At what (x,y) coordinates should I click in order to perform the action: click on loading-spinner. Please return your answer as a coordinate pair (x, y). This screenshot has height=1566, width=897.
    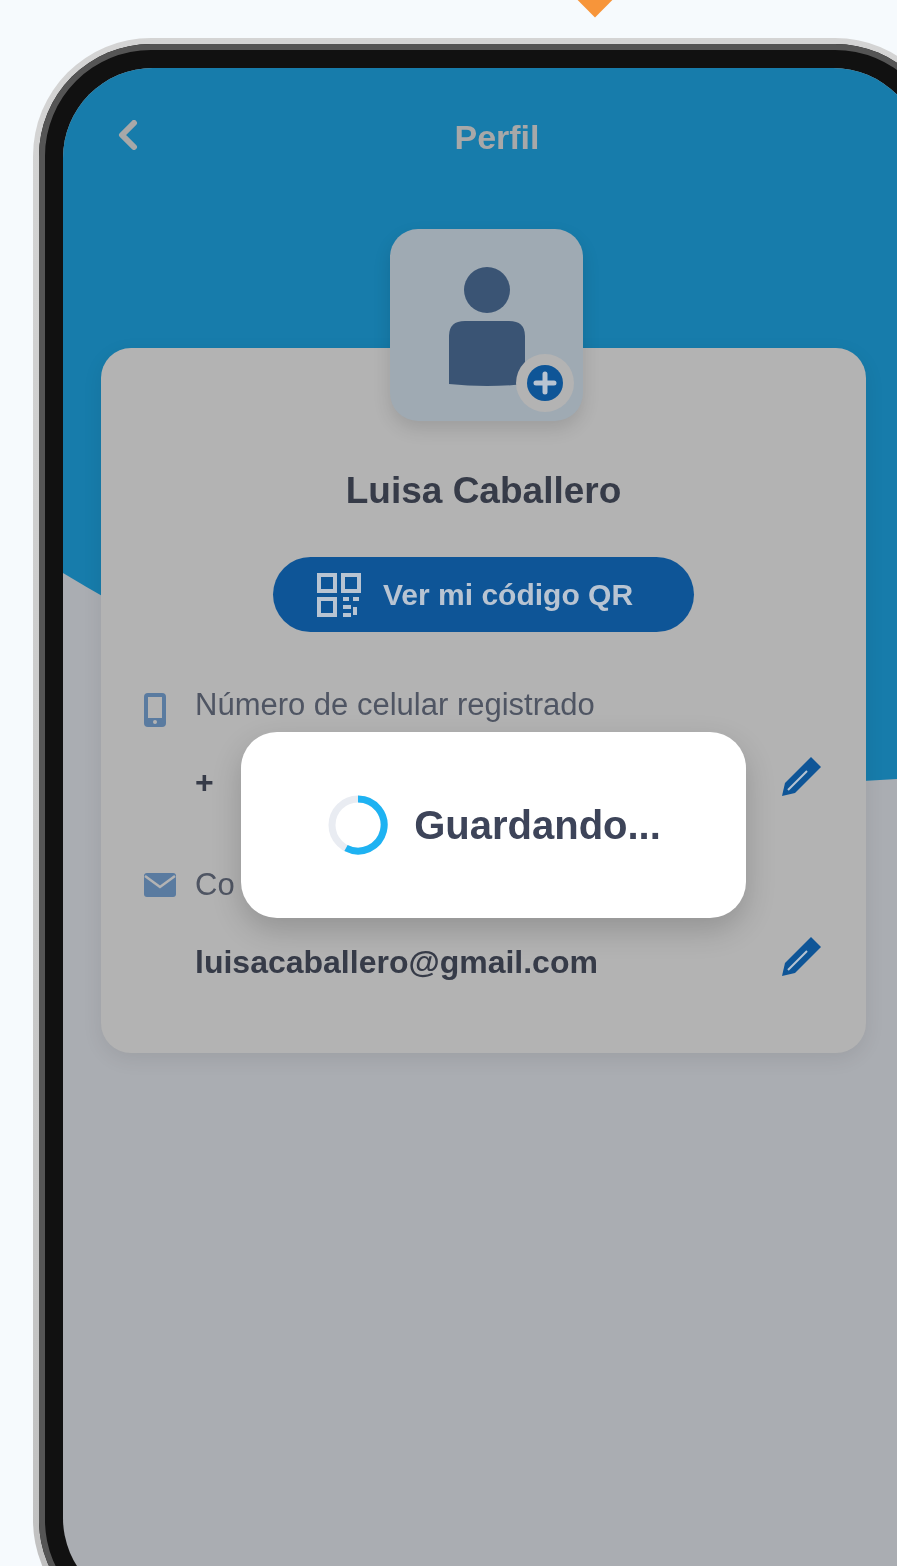
    Looking at the image, I should click on (358, 825).